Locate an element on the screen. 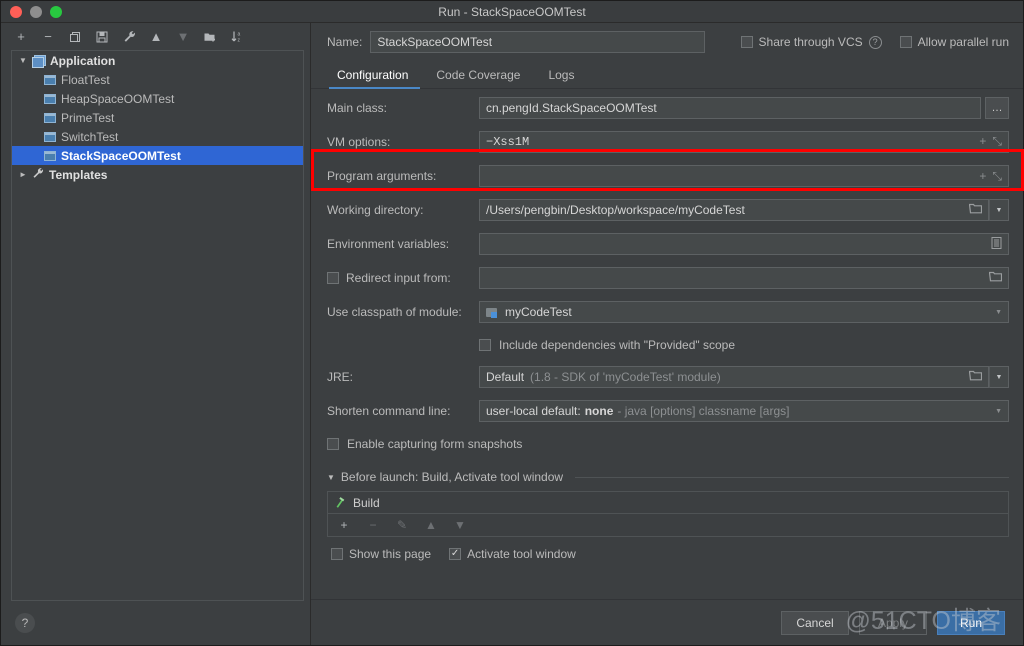 The image size is (1024, 646). name-label: Name: is located at coordinates (345, 42).